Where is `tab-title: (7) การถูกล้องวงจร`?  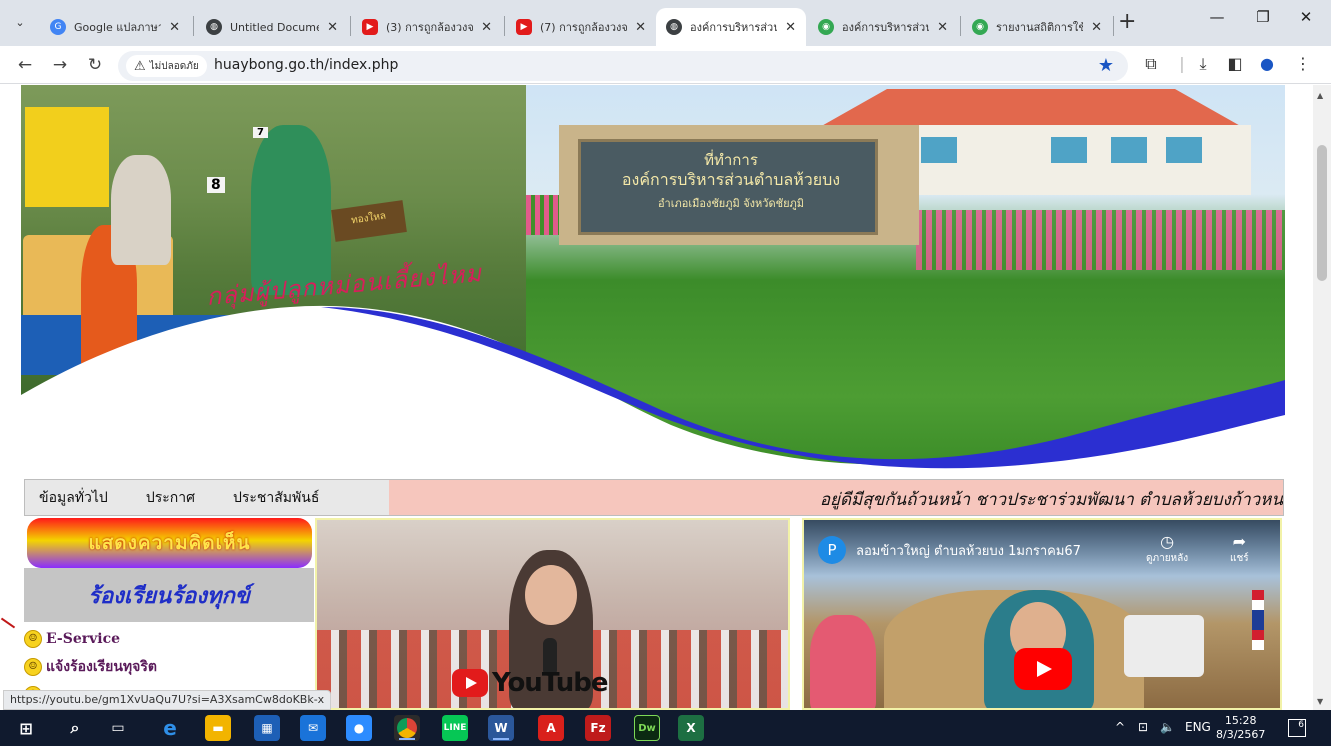
tab-title: (7) การถูกล้องวงจร is located at coordinates (584, 27).